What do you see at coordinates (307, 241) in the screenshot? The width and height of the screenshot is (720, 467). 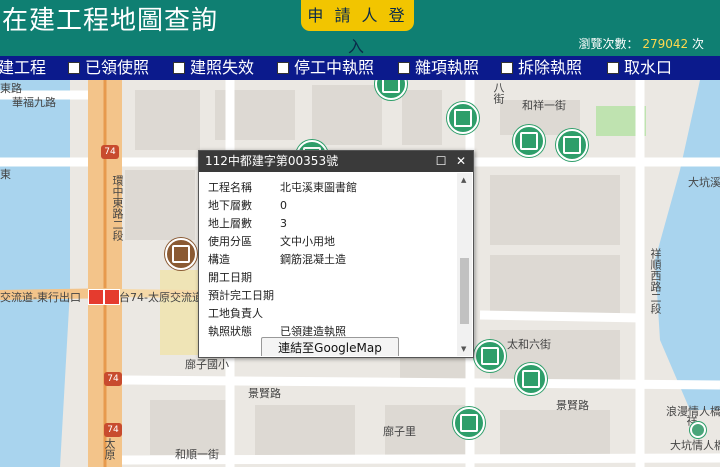 I see `info-value: 文中小用地` at bounding box center [307, 241].